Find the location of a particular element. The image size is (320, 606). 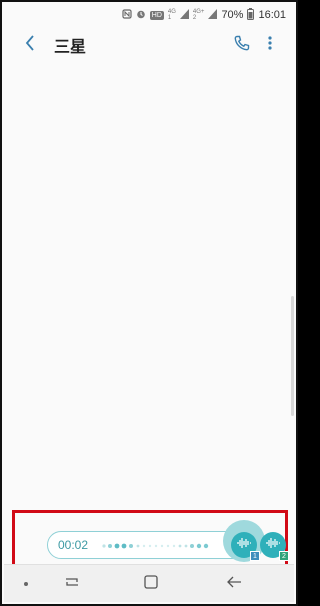

back-arrow-icon is located at coordinates (234, 584).